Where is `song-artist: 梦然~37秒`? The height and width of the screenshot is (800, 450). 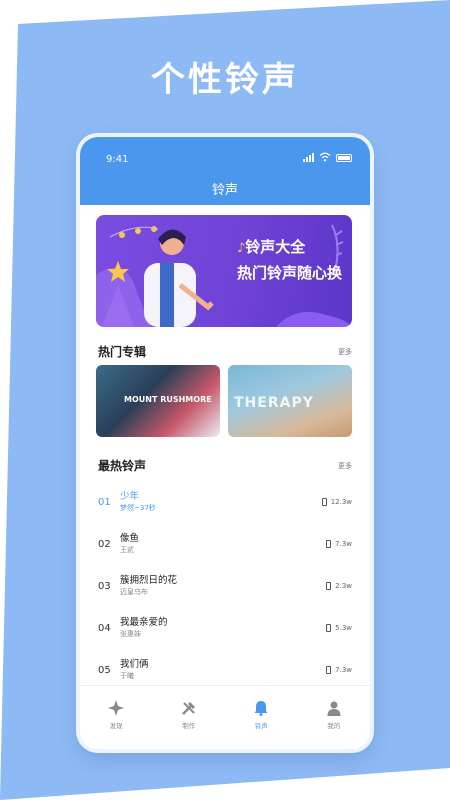 song-artist: 梦然~37秒 is located at coordinates (138, 508).